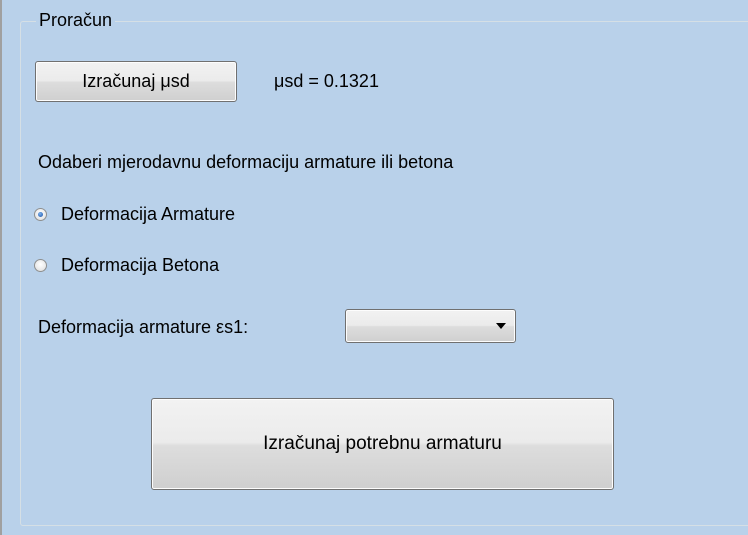 The image size is (748, 535). What do you see at coordinates (501, 326) in the screenshot?
I see `chevron-down-icon` at bounding box center [501, 326].